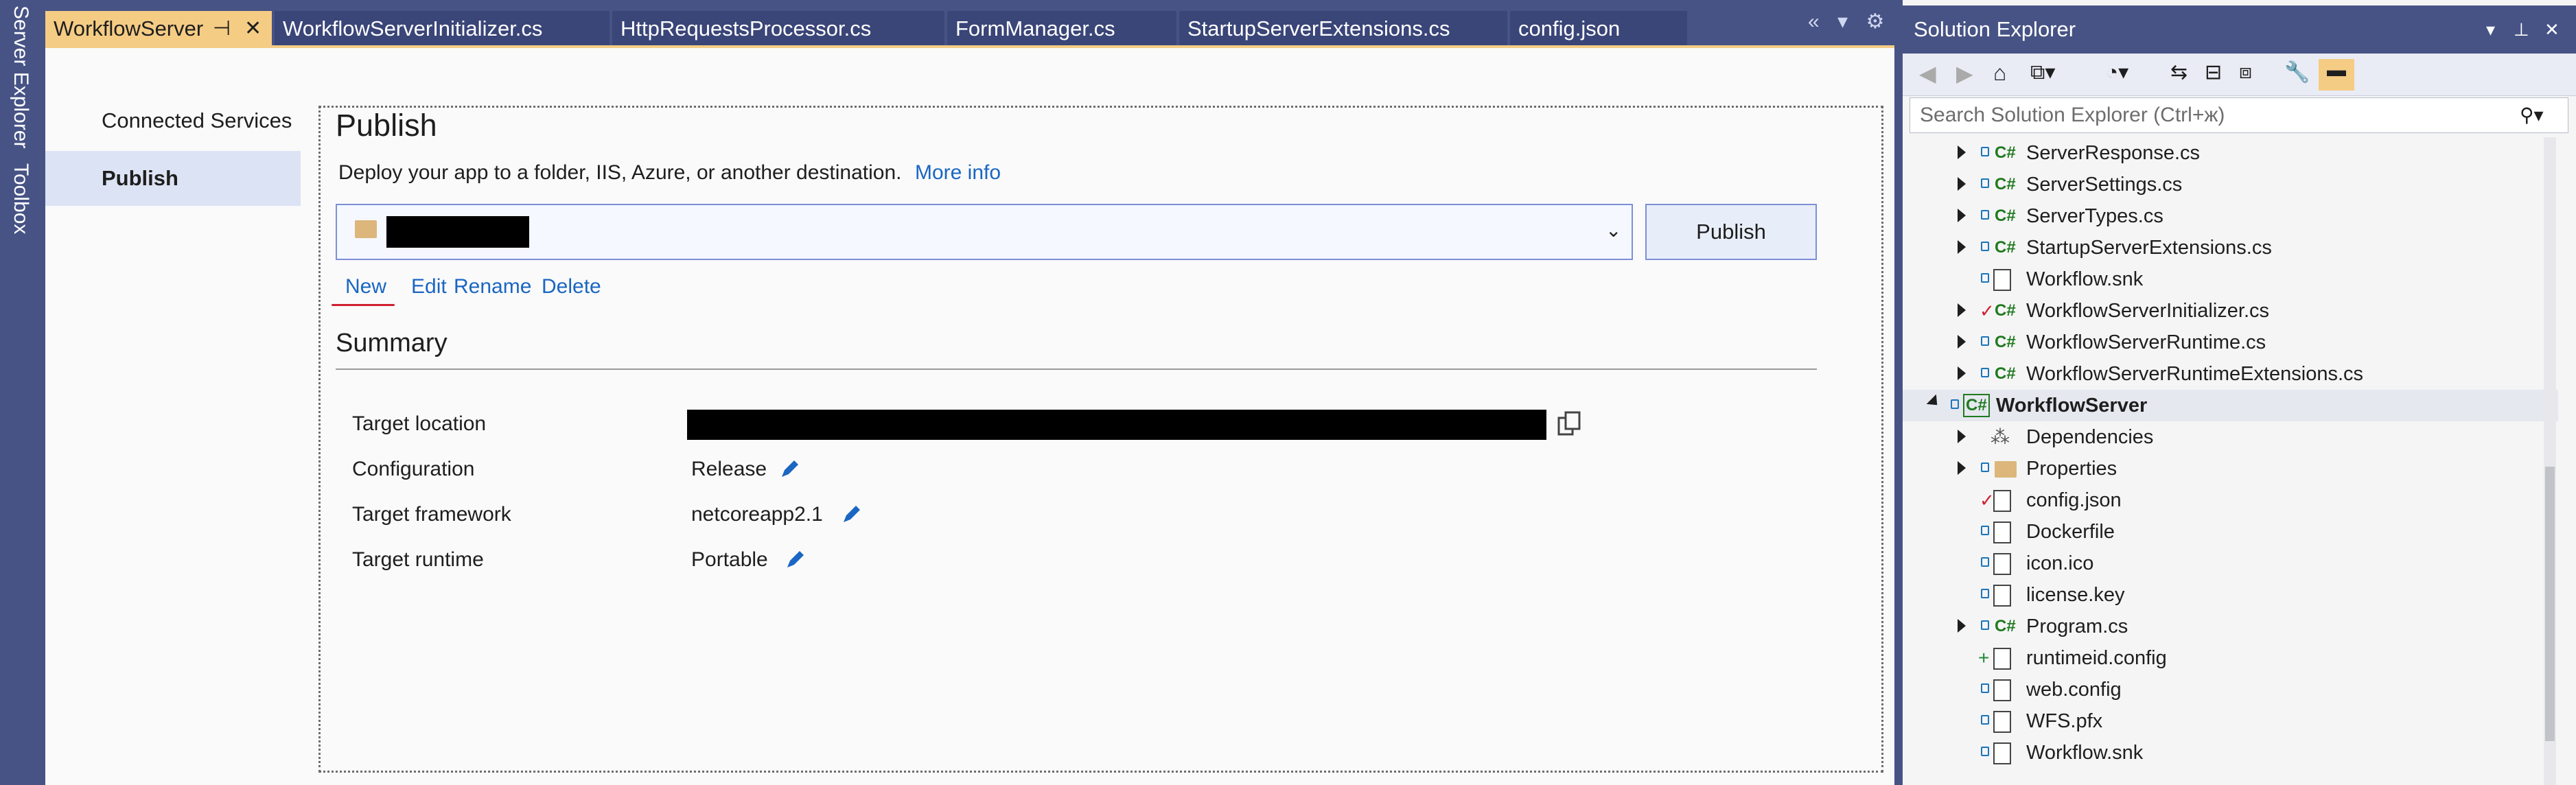 This screenshot has width=2576, height=785. I want to click on tree-item: ✓ C# WorkflowServerInitializer.cs, so click(2230, 311).